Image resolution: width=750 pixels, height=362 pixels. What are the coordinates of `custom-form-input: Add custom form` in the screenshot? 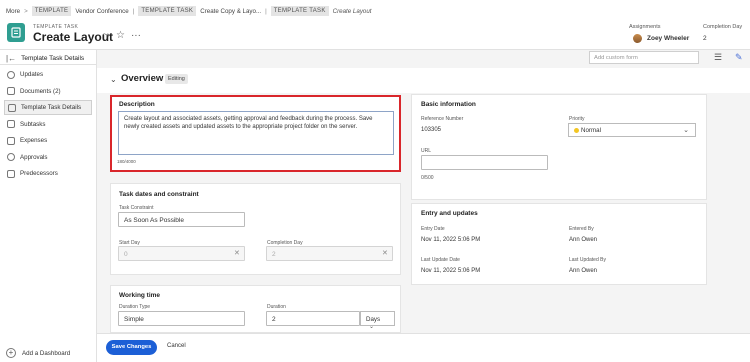 It's located at (644, 57).